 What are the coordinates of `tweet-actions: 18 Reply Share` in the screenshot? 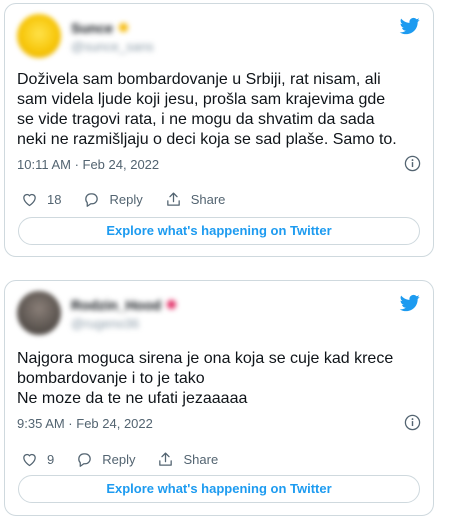 It's located at (221, 199).